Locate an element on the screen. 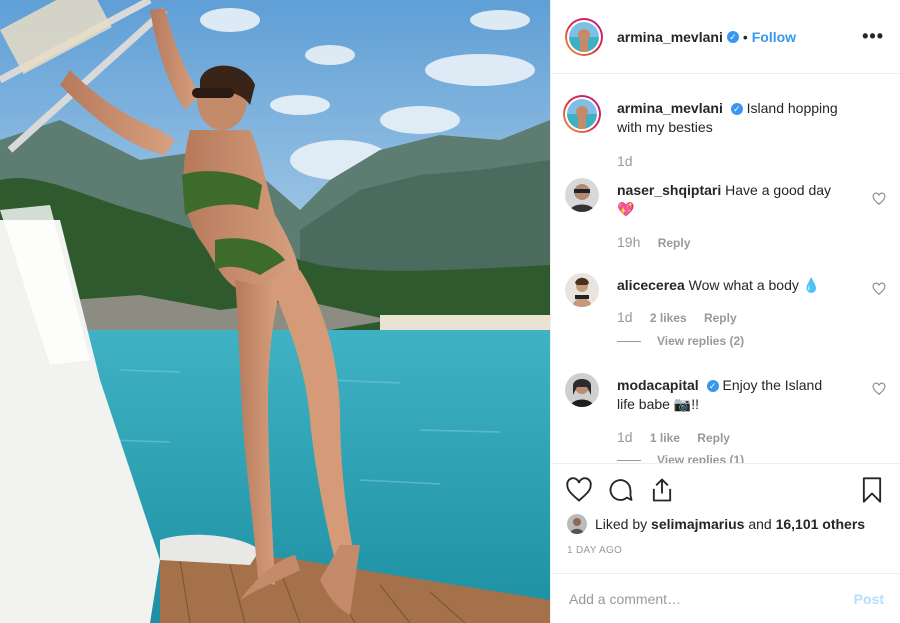 The height and width of the screenshot is (623, 900). comment-meta: 19h Reply is located at coordinates (660, 242).